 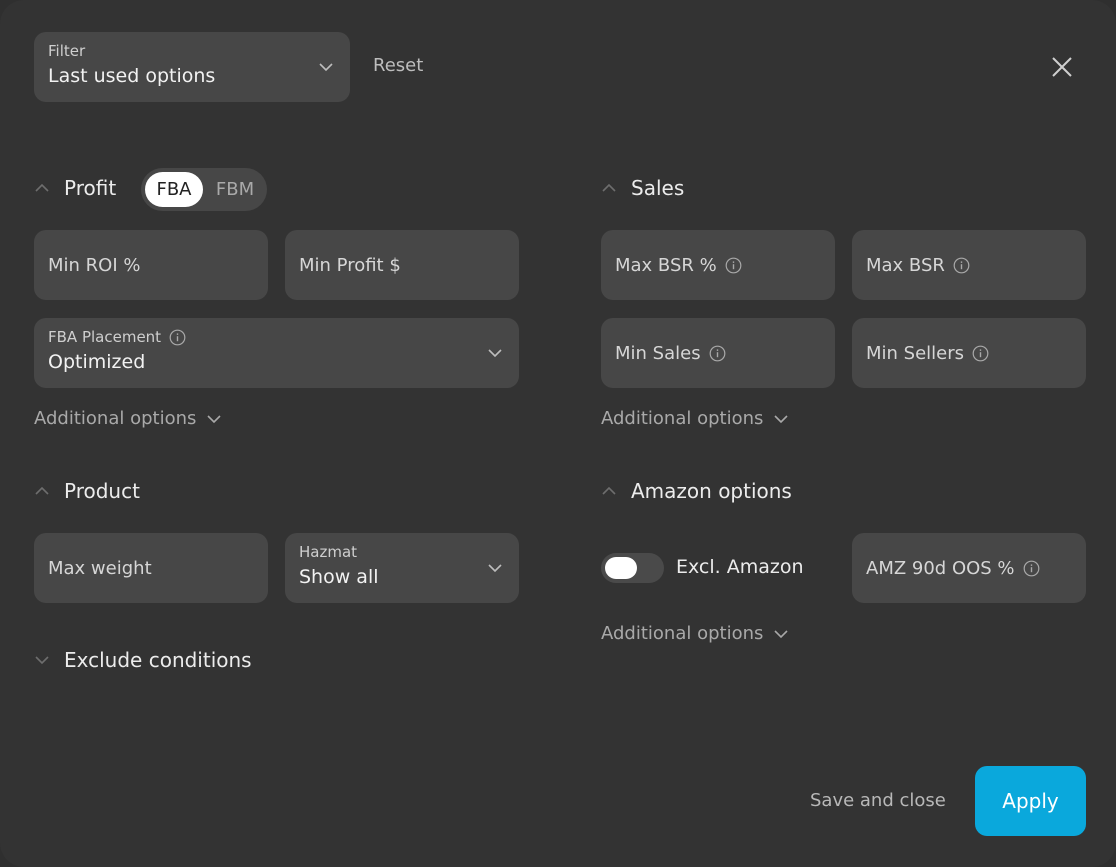 I want to click on excl-amazon-toggle, so click(x=632, y=568).